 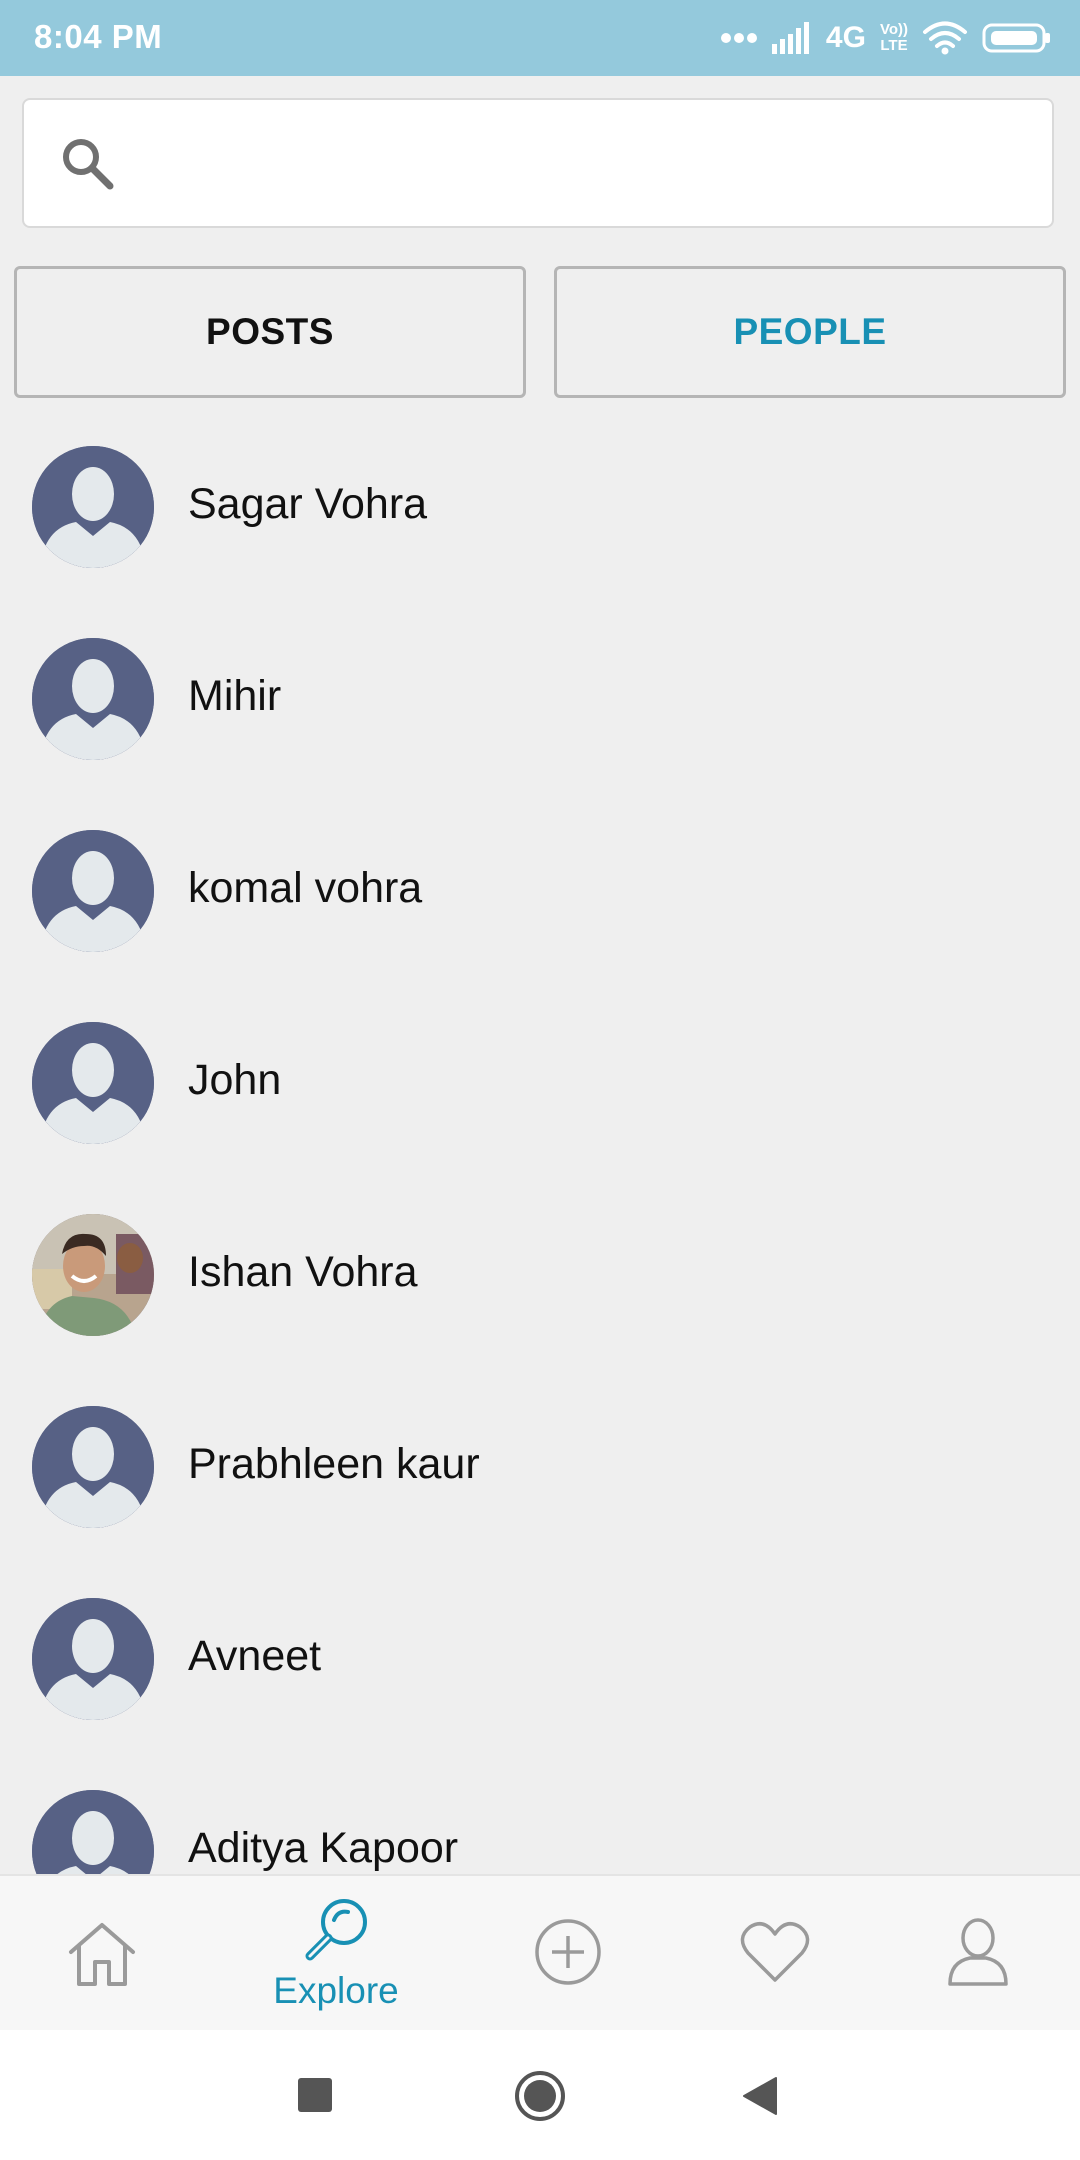 What do you see at coordinates (235, 696) in the screenshot?
I see `person-name: Mihir` at bounding box center [235, 696].